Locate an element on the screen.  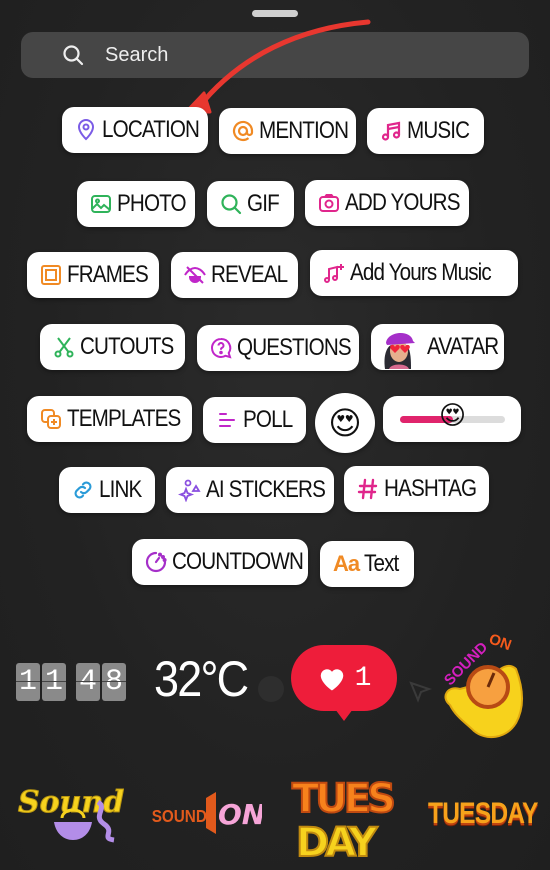
sound-bowl-sticker: Sound is located at coordinates (69, 813).